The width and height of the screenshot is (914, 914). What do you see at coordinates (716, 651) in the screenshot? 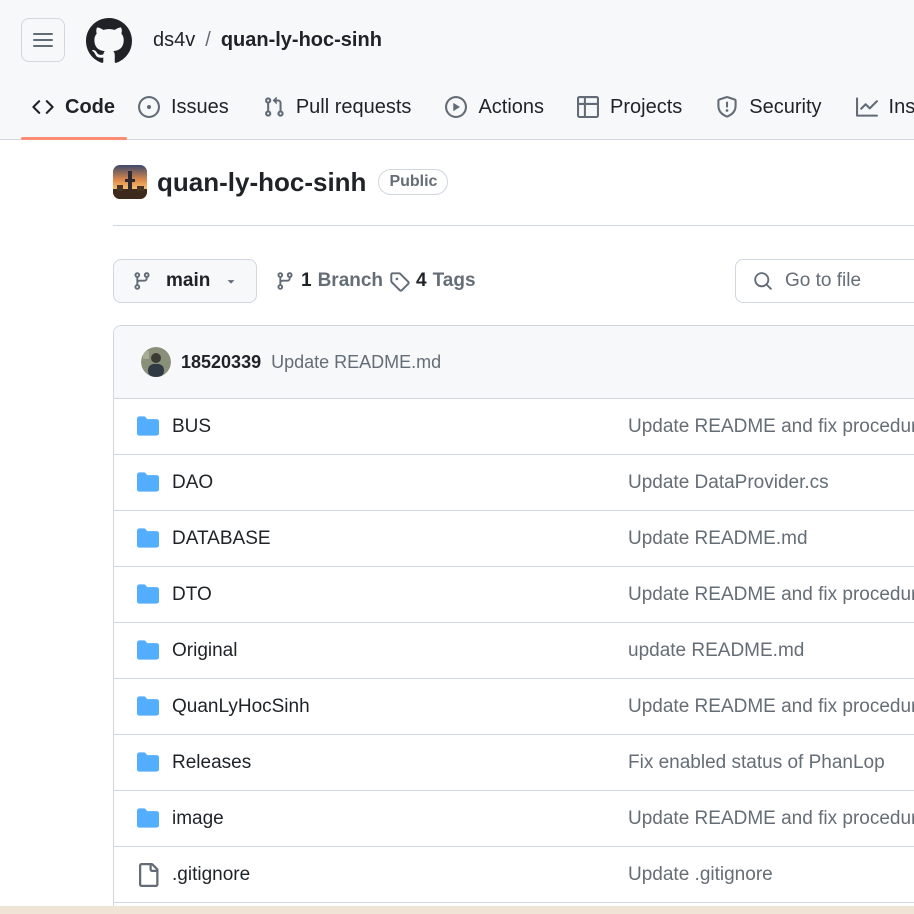
I see `file-commit-message: update README.md` at bounding box center [716, 651].